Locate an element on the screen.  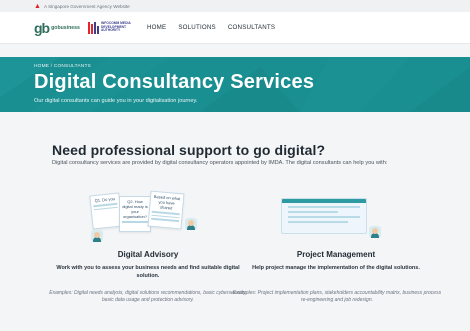
nav-solutions: SOLUTIONS is located at coordinates (197, 27).